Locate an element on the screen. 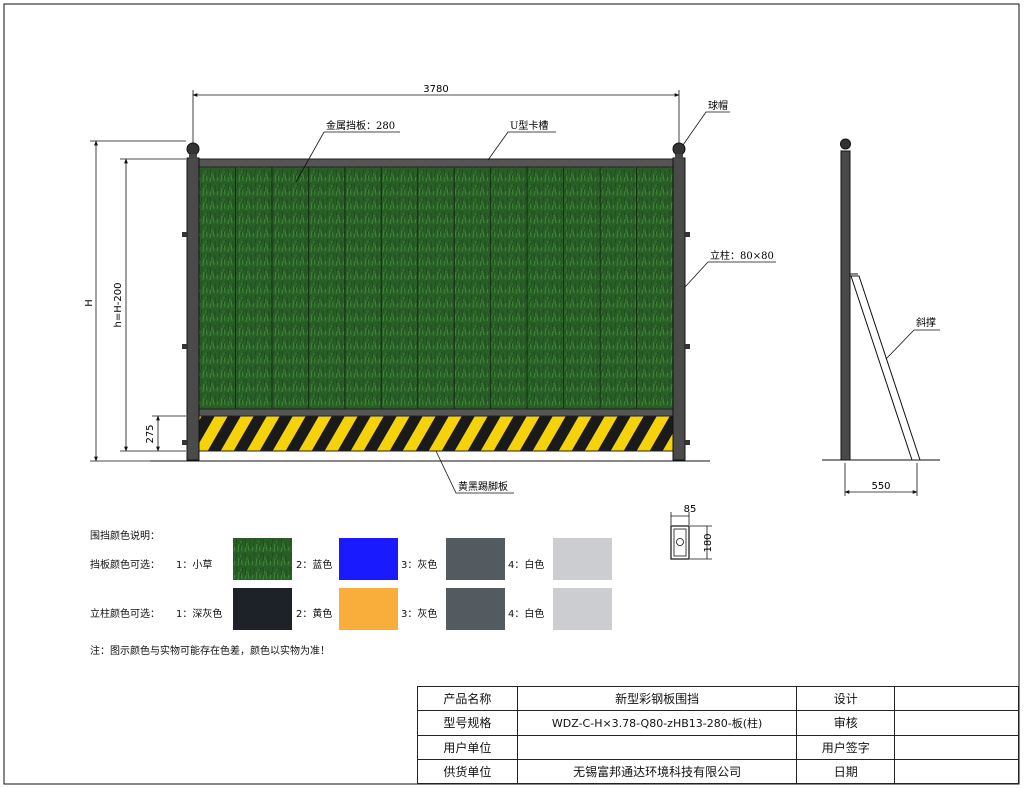 This screenshot has width=1024, height=788. channel-leader is located at coordinates (521, 146).